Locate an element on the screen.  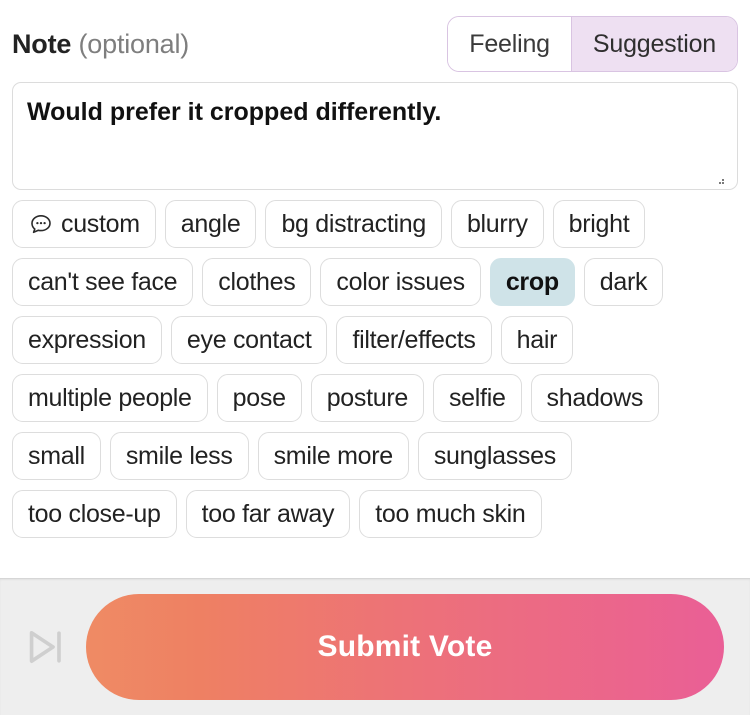
tag-bg-distracting: bg distracting is located at coordinates (353, 224).